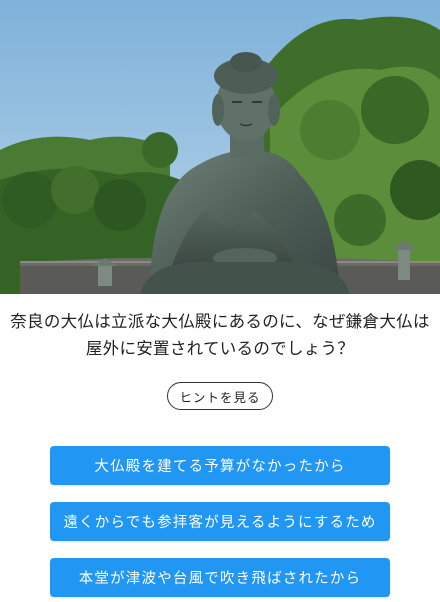  I want to click on question-line-2: 屋外に安置されているのでしょう？, so click(220, 348).